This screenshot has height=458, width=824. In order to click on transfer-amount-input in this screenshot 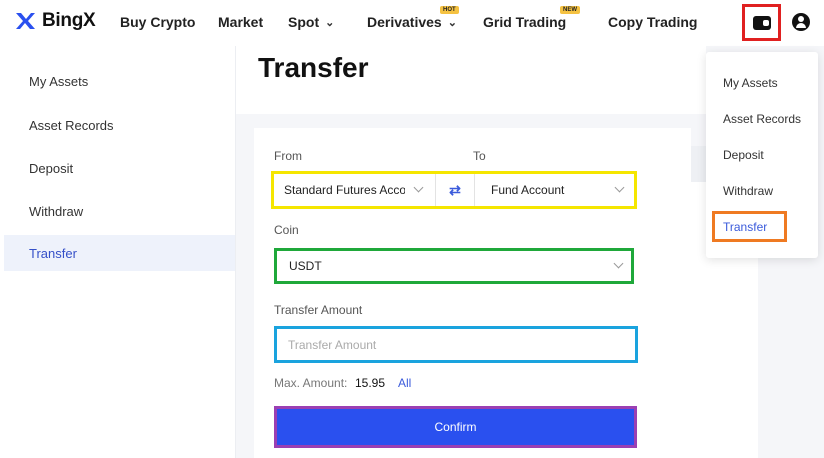, I will do `click(456, 344)`.